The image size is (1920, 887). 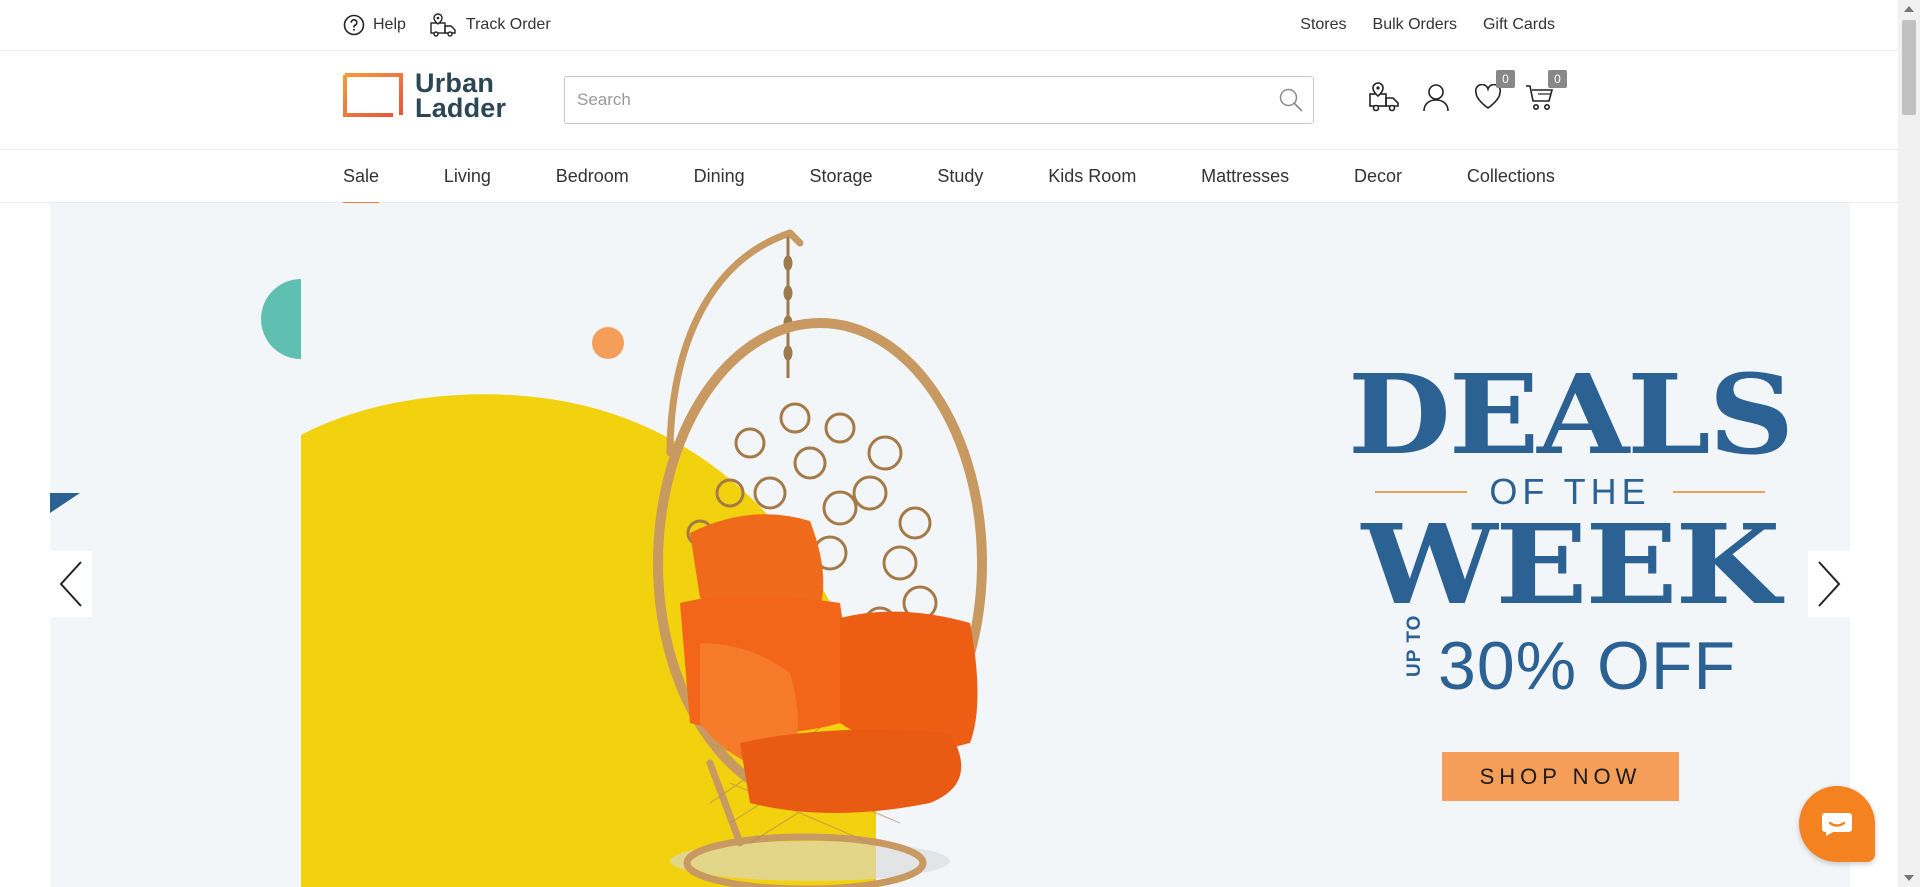 I want to click on deals-promo-text: DEALS OF THE WEEK UP TO 30% OFF, so click(x=1570, y=532).